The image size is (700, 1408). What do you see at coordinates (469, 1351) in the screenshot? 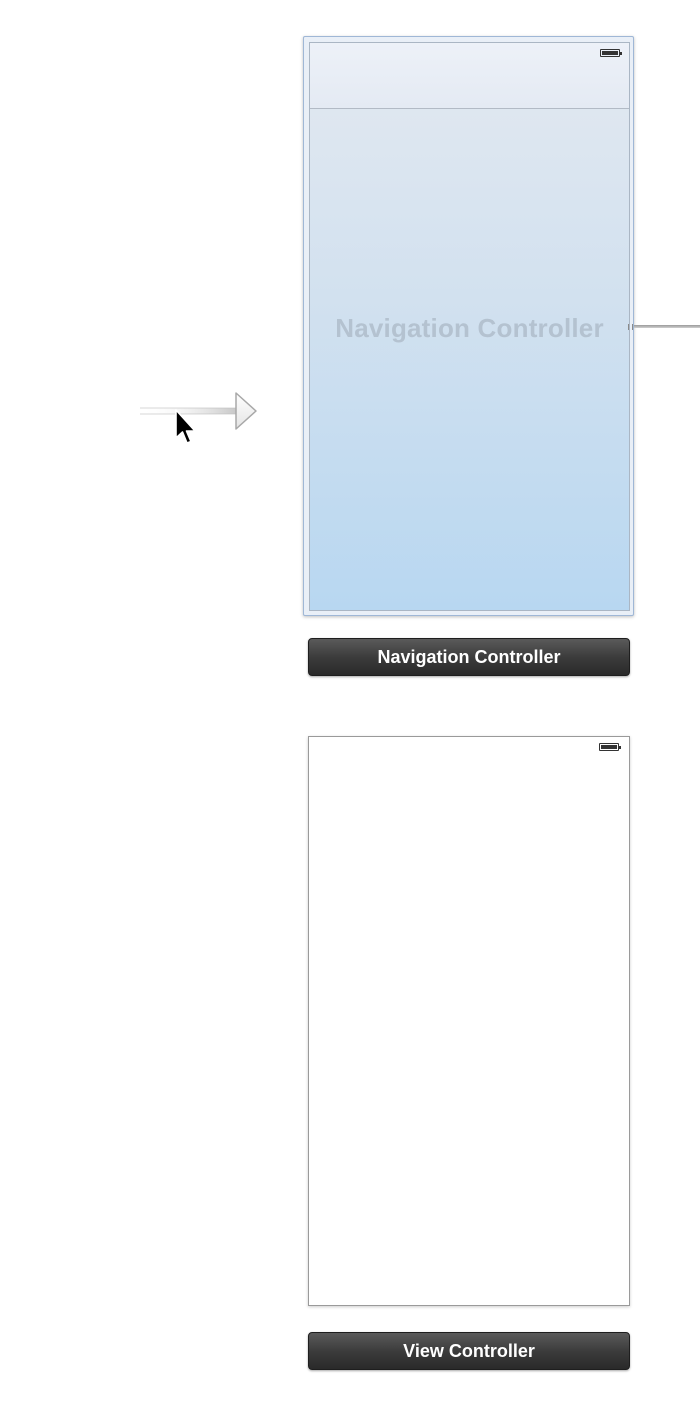
I see `view-controller-label: View Controller` at bounding box center [469, 1351].